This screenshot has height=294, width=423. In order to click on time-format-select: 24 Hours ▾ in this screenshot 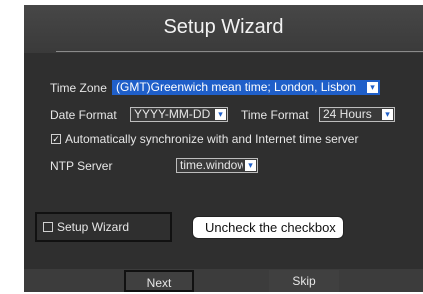, I will do `click(357, 114)`.